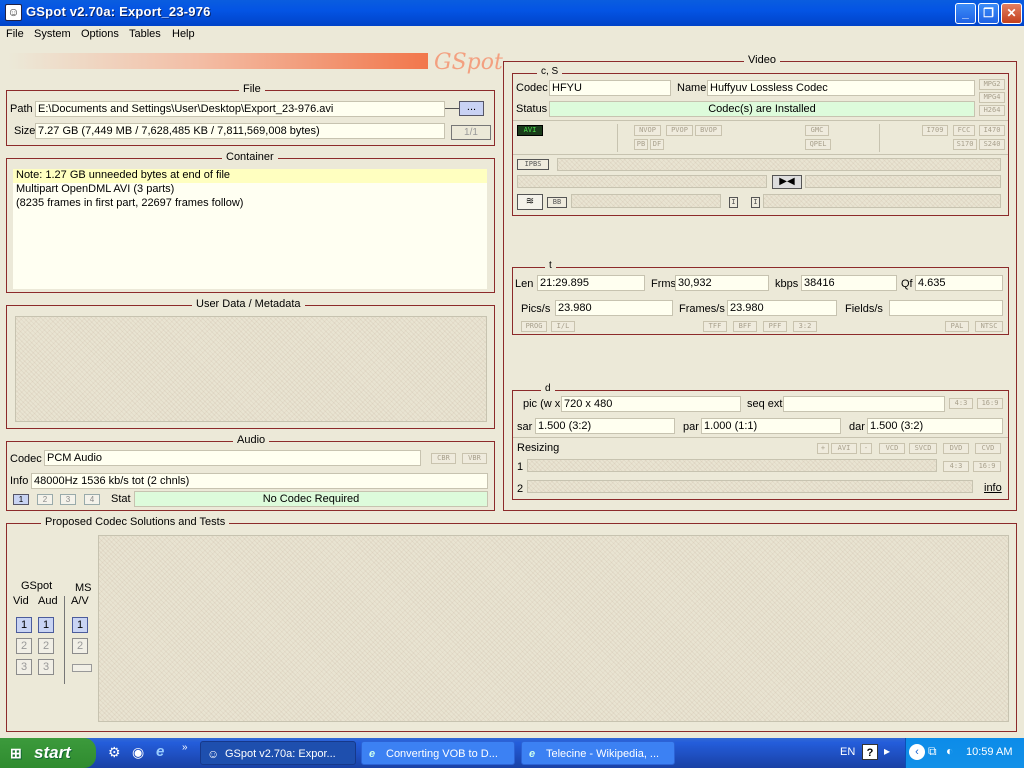 The image size is (1024, 768). What do you see at coordinates (993, 488) in the screenshot?
I see `info-link: info` at bounding box center [993, 488].